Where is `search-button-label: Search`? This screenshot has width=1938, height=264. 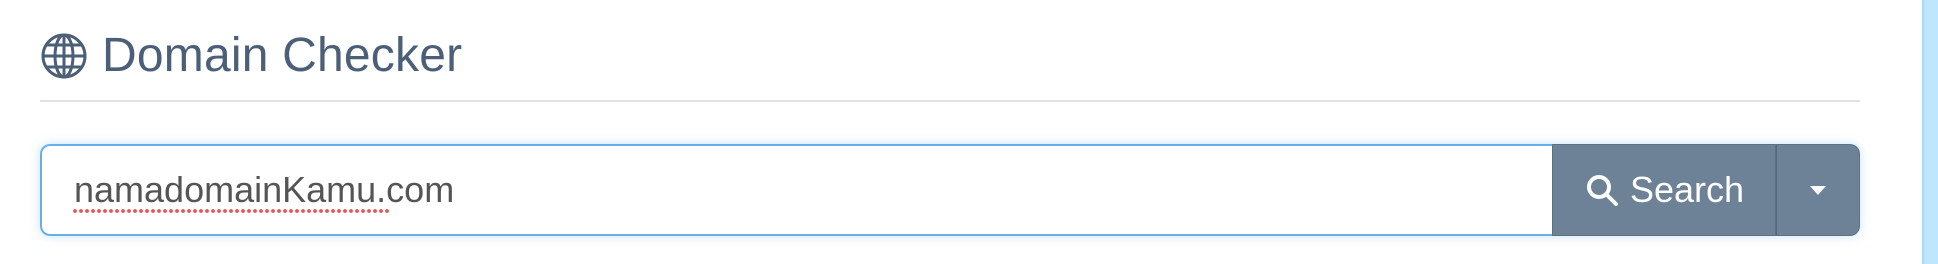 search-button-label: Search is located at coordinates (1687, 189).